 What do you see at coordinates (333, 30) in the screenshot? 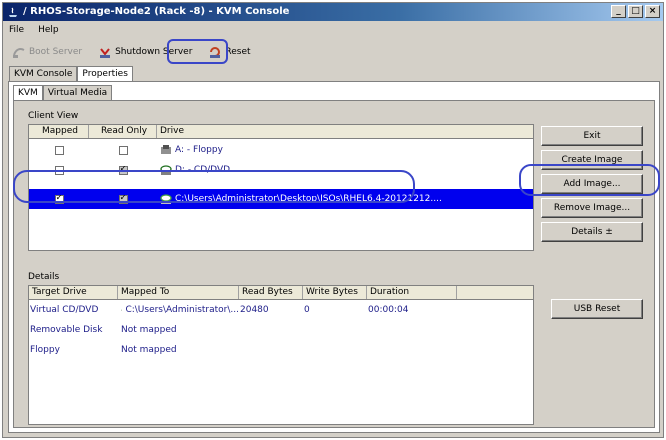
I see `menu-bar: File Help` at bounding box center [333, 30].